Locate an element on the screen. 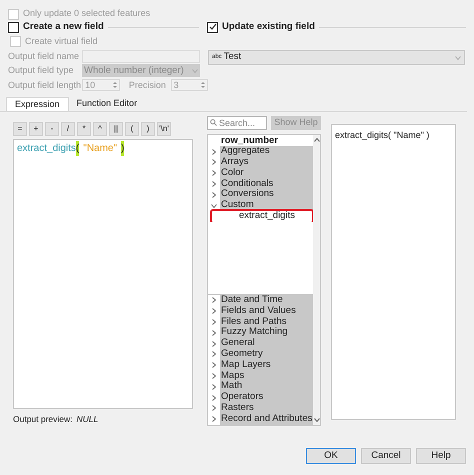 The image size is (474, 475). bracket-token: ) is located at coordinates (122, 148).